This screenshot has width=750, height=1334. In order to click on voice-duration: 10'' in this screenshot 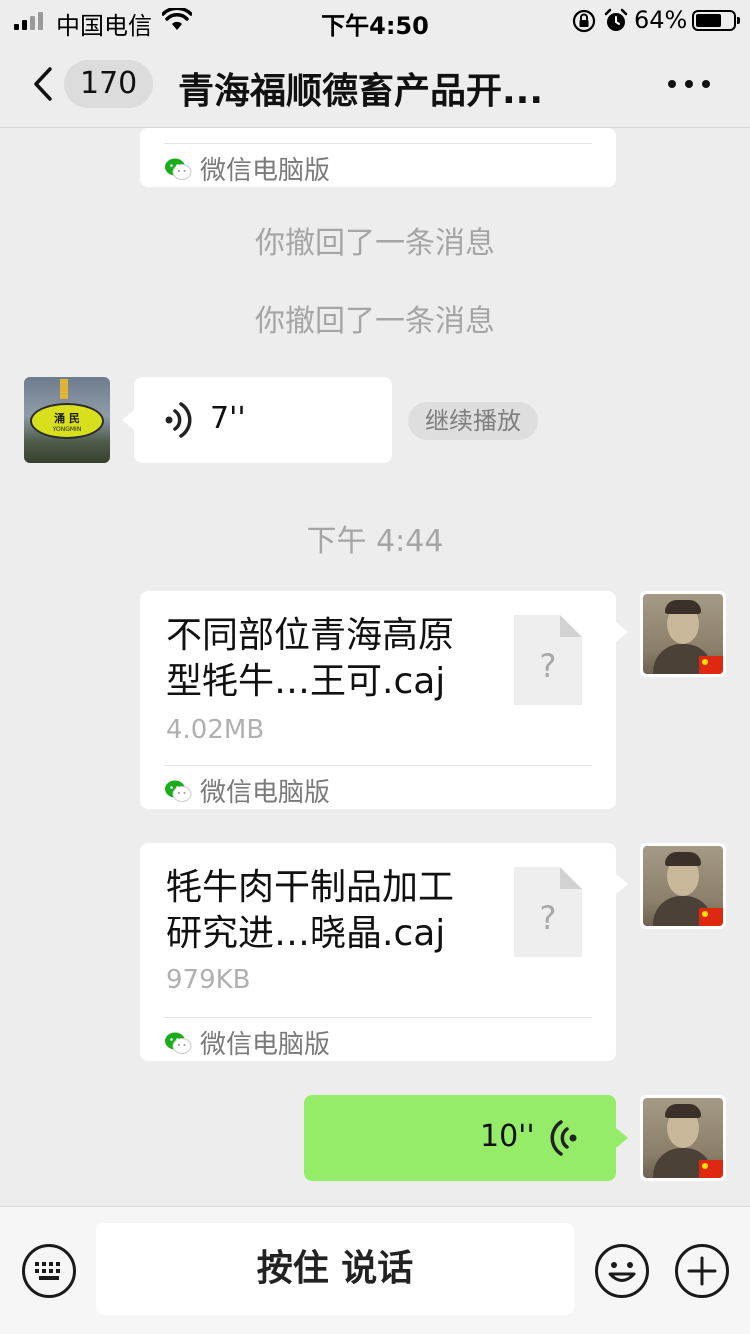, I will do `click(507, 1136)`.